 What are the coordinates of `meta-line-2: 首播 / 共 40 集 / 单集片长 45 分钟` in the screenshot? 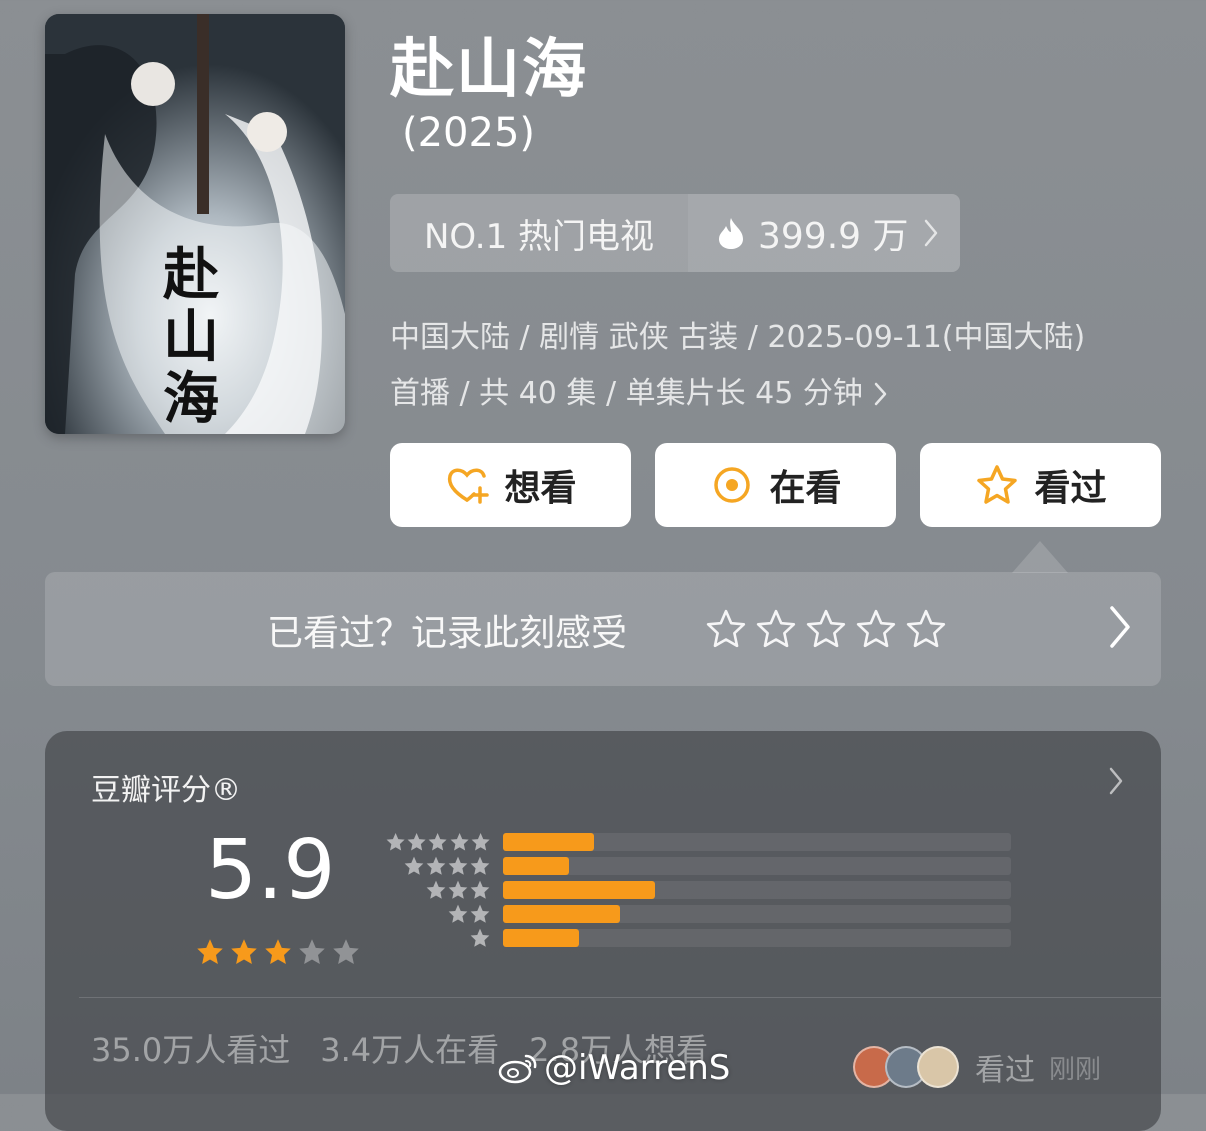 It's located at (626, 393).